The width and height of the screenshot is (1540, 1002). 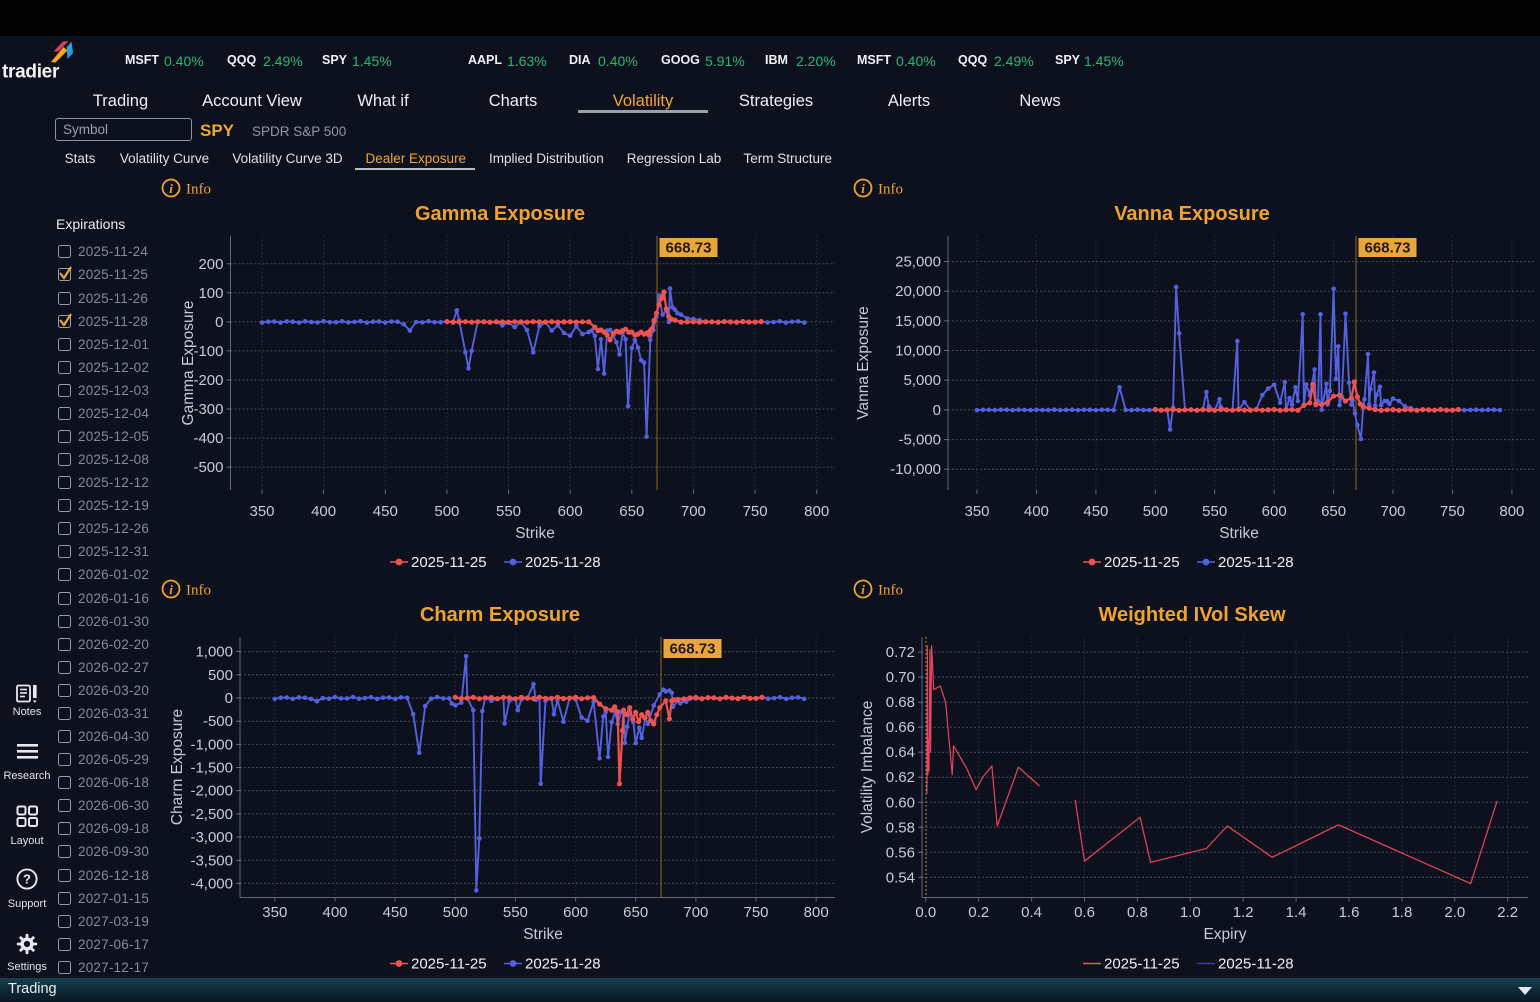 What do you see at coordinates (919, 440) in the screenshot?
I see `svg-text: -5,000` at bounding box center [919, 440].